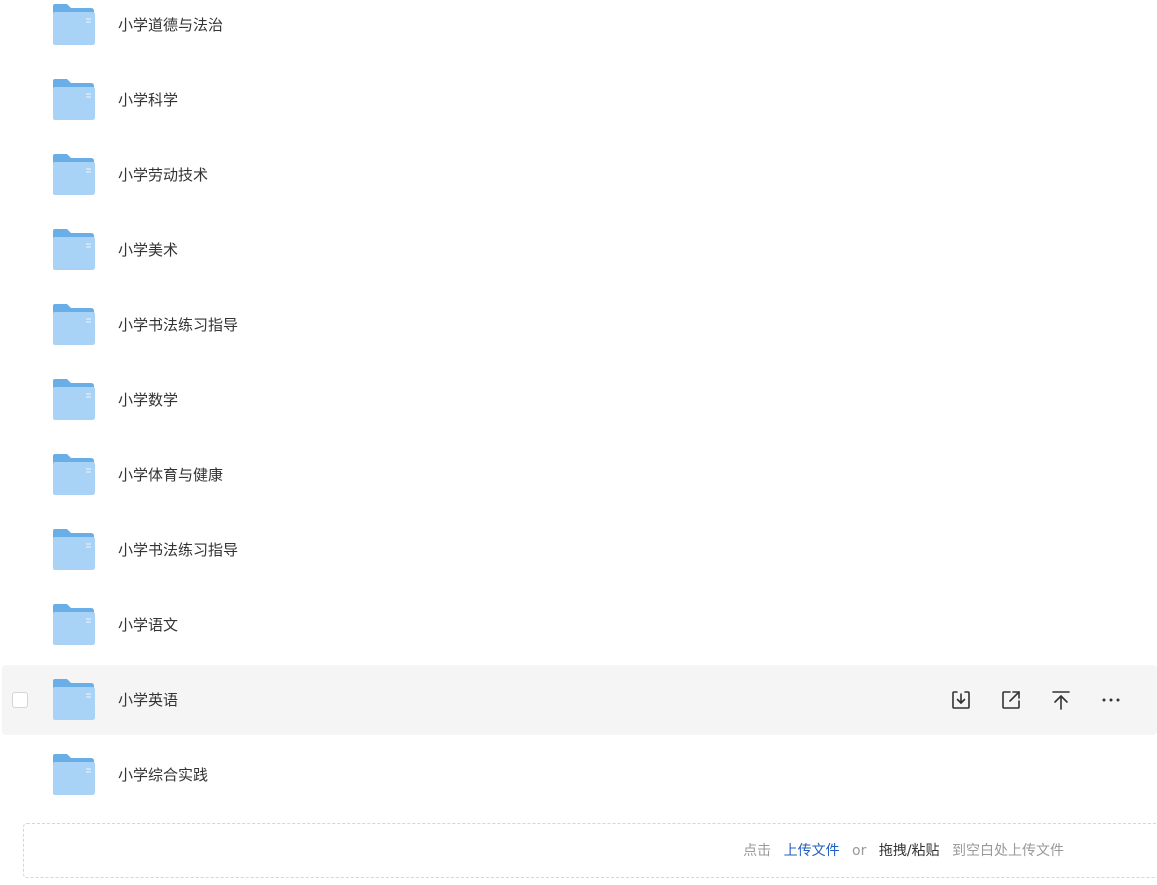 Image resolution: width=1157 pixels, height=885 pixels. Describe the element at coordinates (579, 700) in the screenshot. I see `file-row: 小学英语` at that location.